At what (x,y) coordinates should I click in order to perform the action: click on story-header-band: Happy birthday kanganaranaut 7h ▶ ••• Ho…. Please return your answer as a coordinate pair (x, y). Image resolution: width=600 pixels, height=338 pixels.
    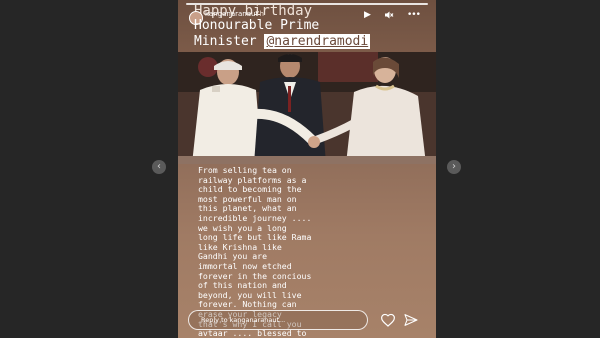
    Looking at the image, I should click on (307, 26).